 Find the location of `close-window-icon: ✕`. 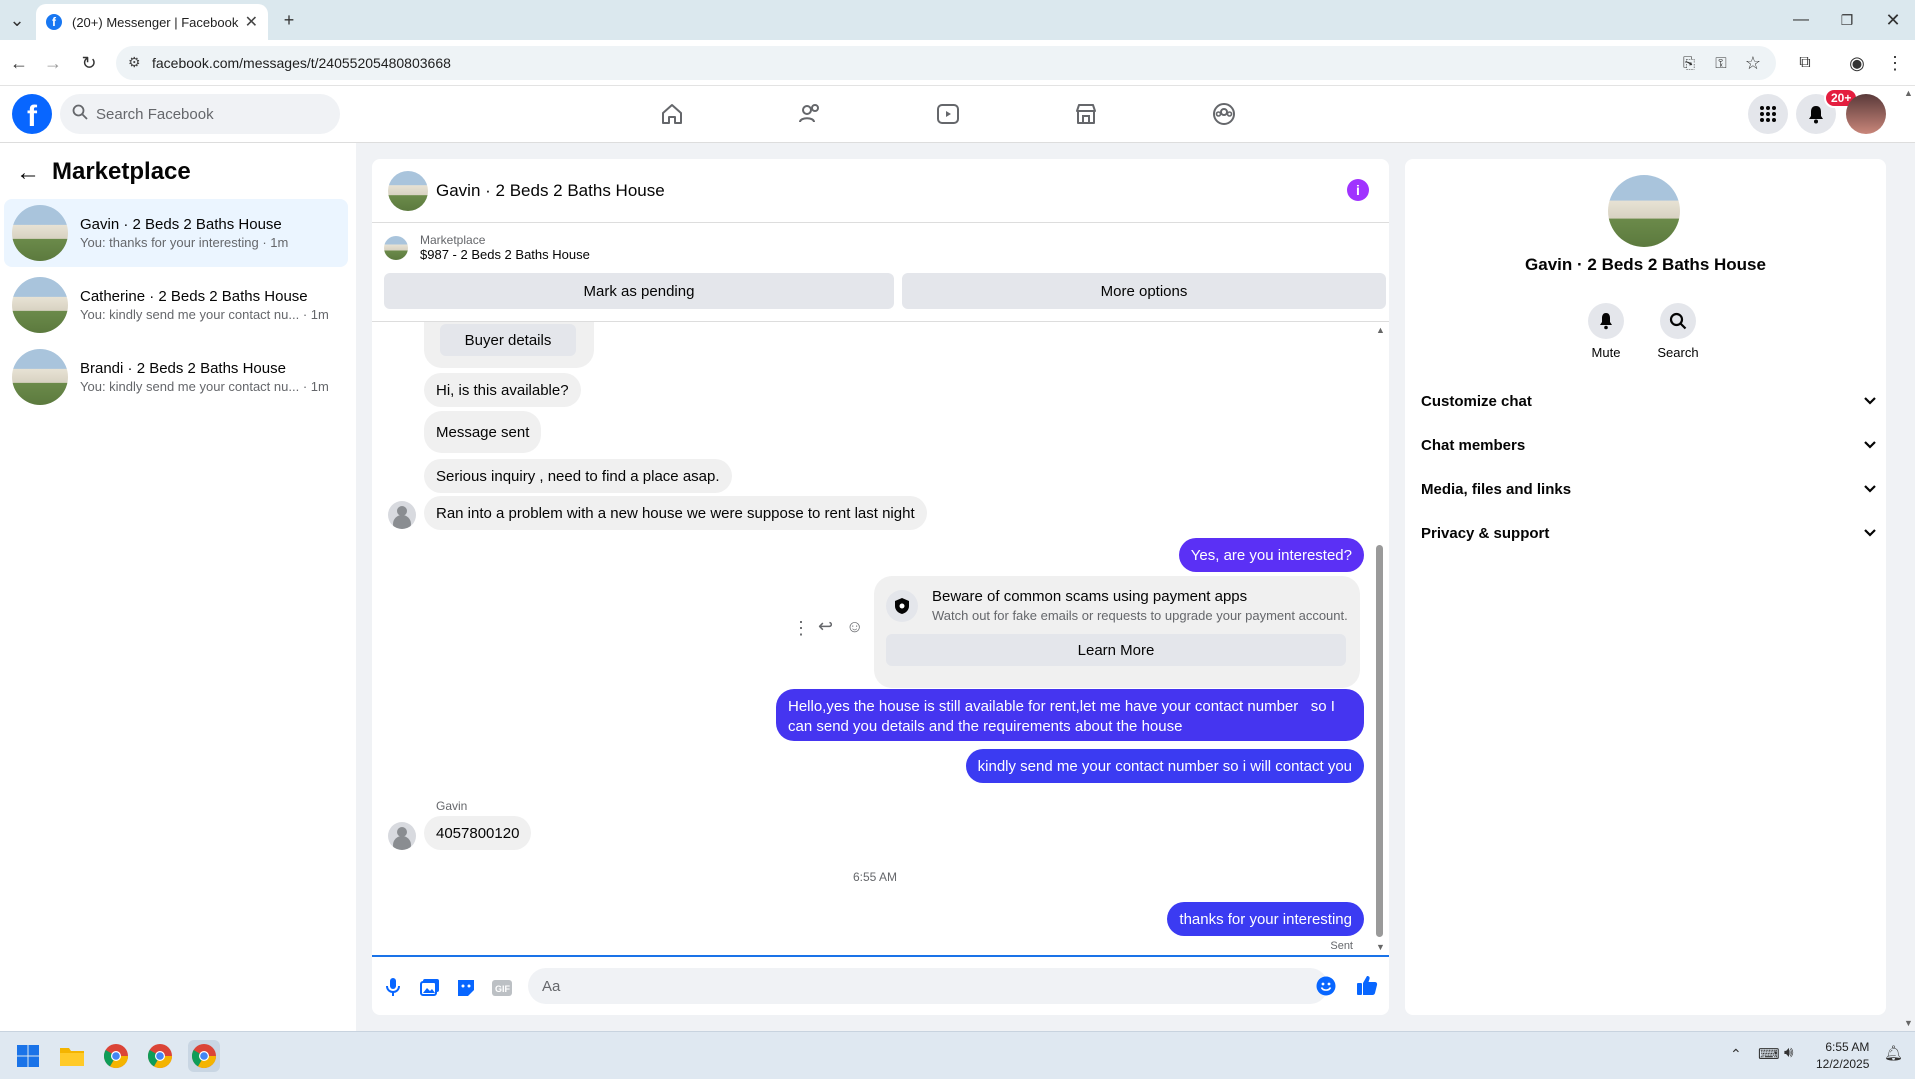

close-window-icon: ✕ is located at coordinates (1893, 20).